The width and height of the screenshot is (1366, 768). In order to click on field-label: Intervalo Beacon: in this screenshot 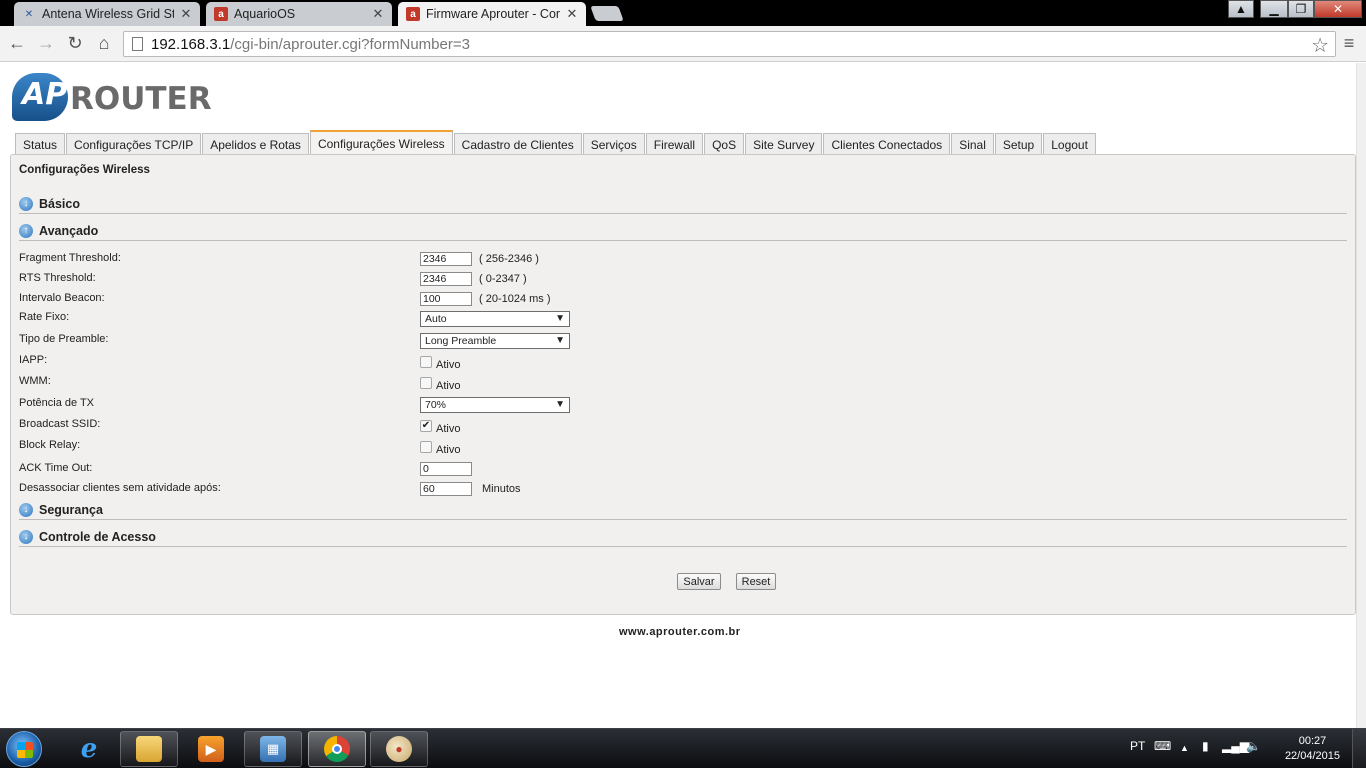, I will do `click(62, 298)`.